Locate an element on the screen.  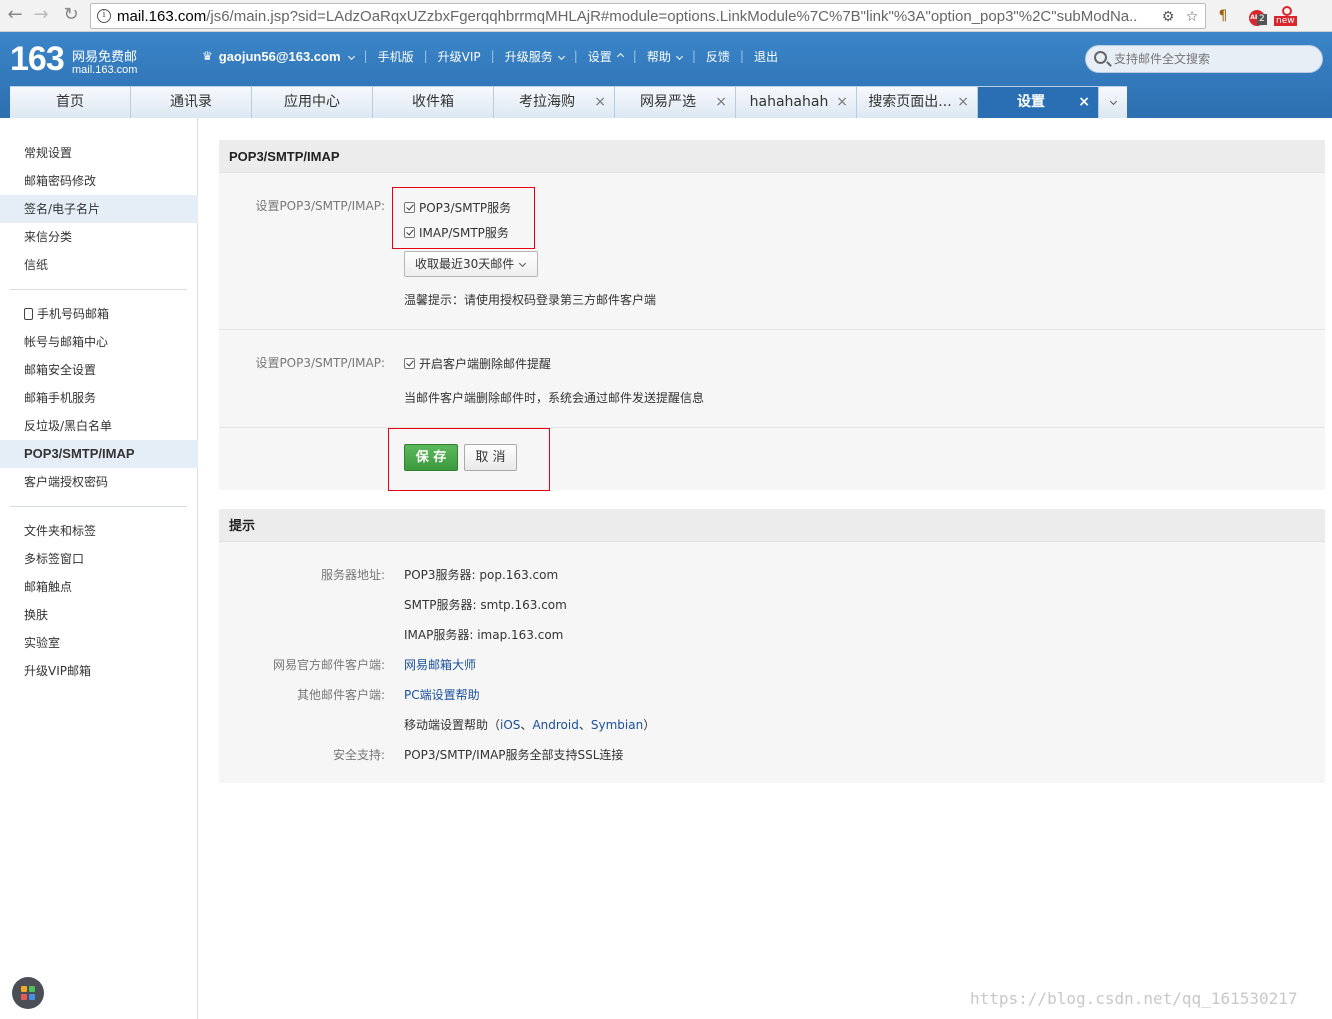
official-client-label: 网易官方邮件客户端: is located at coordinates (328, 665).